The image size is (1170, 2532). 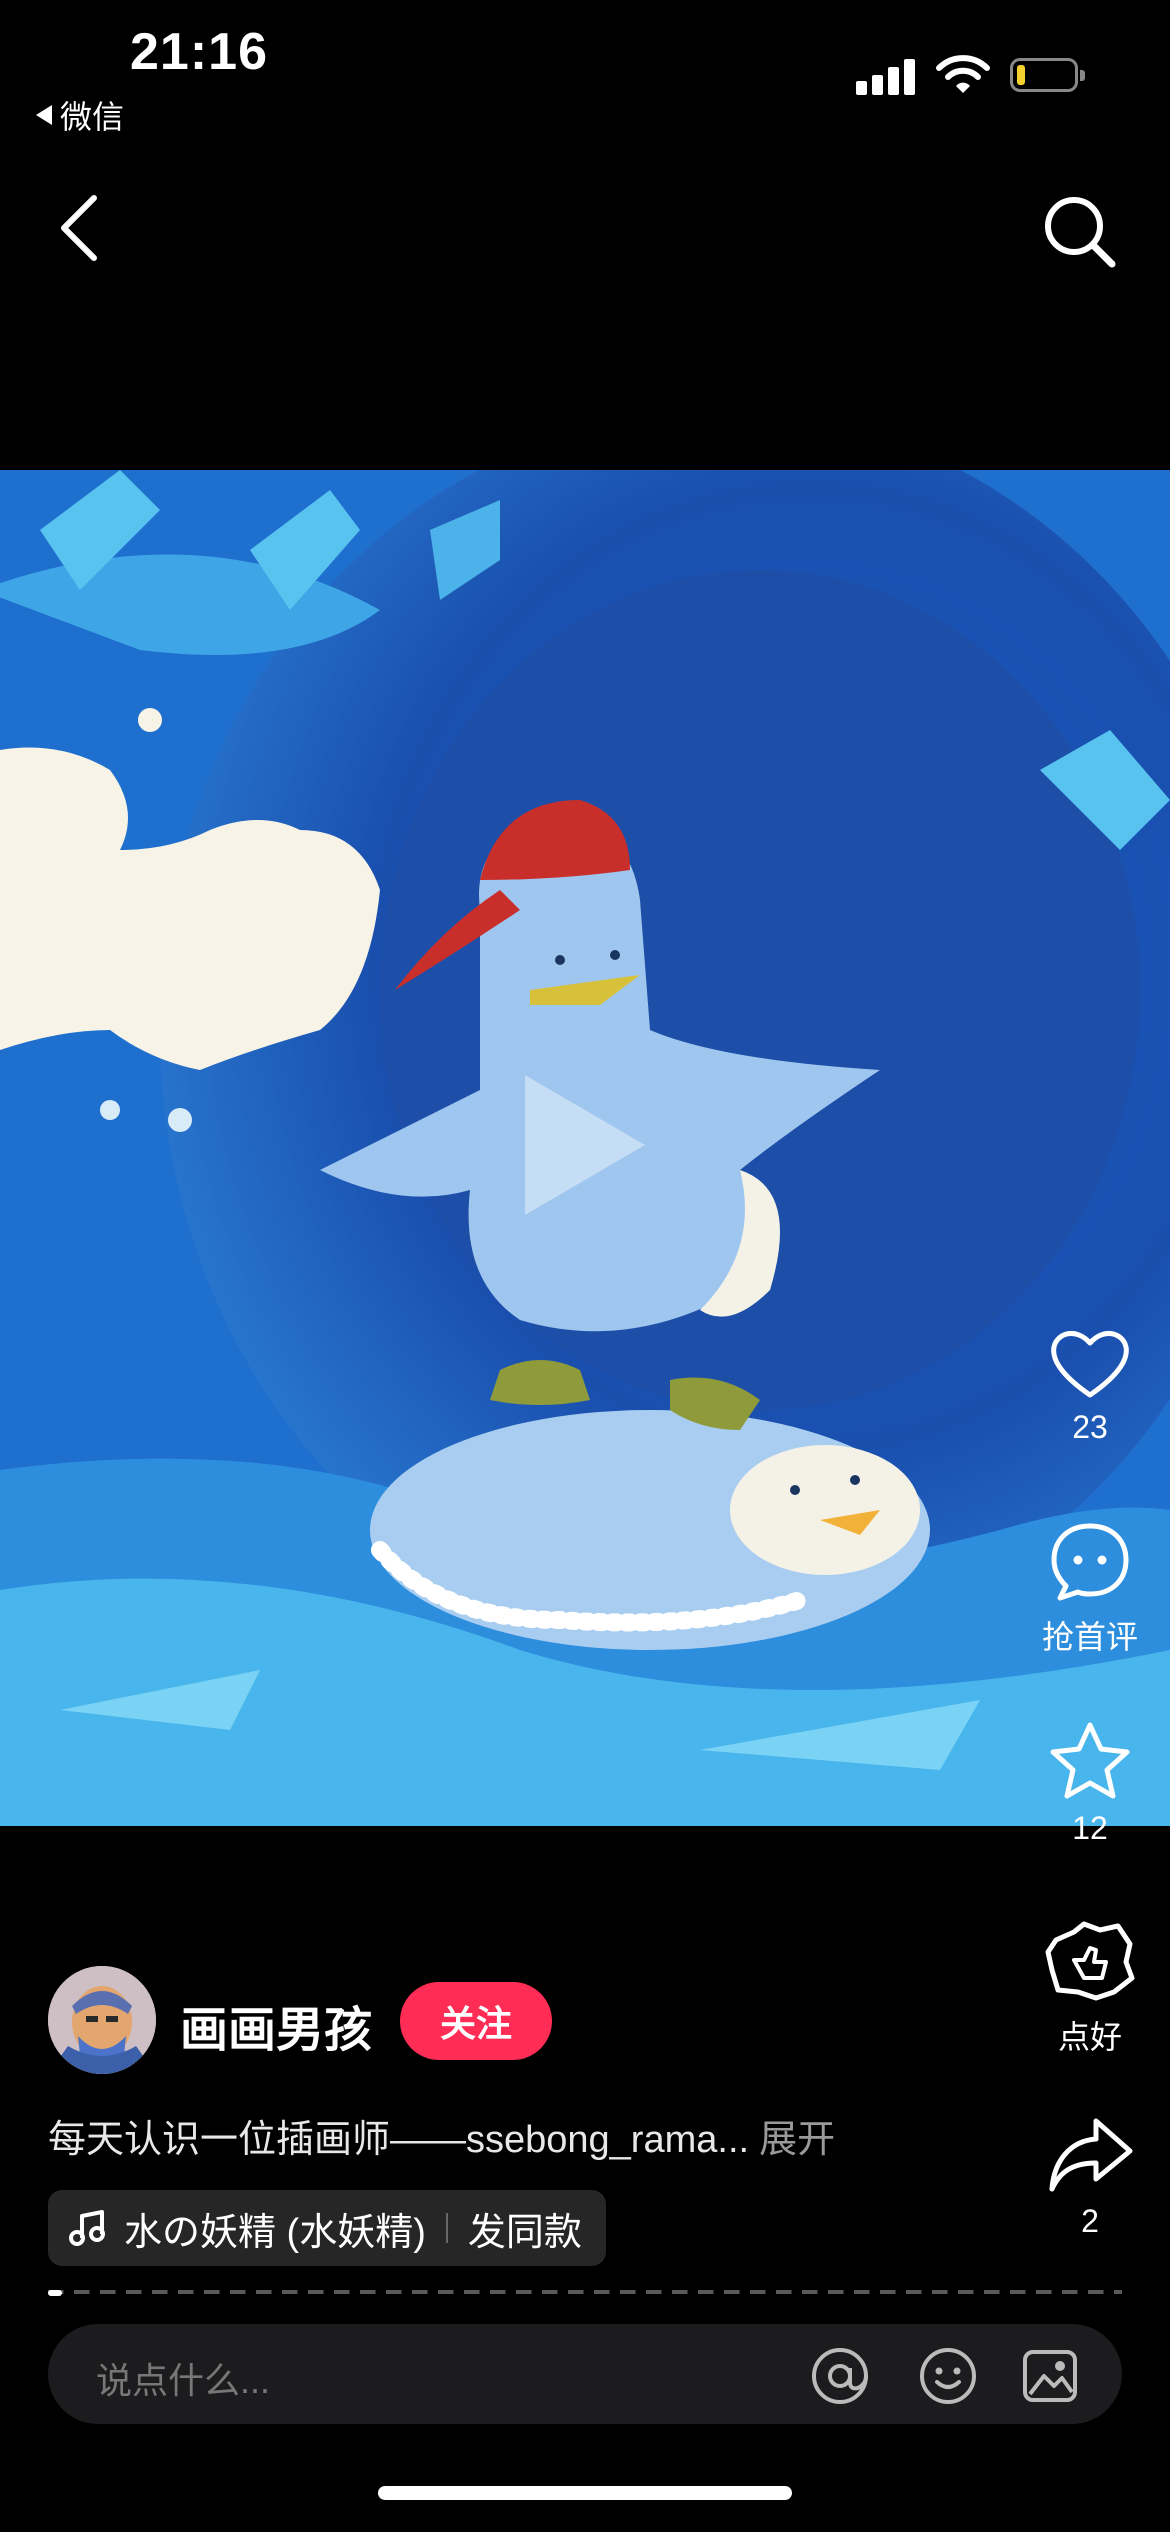 I want to click on recommend-button: 点好, so click(x=1090, y=1989).